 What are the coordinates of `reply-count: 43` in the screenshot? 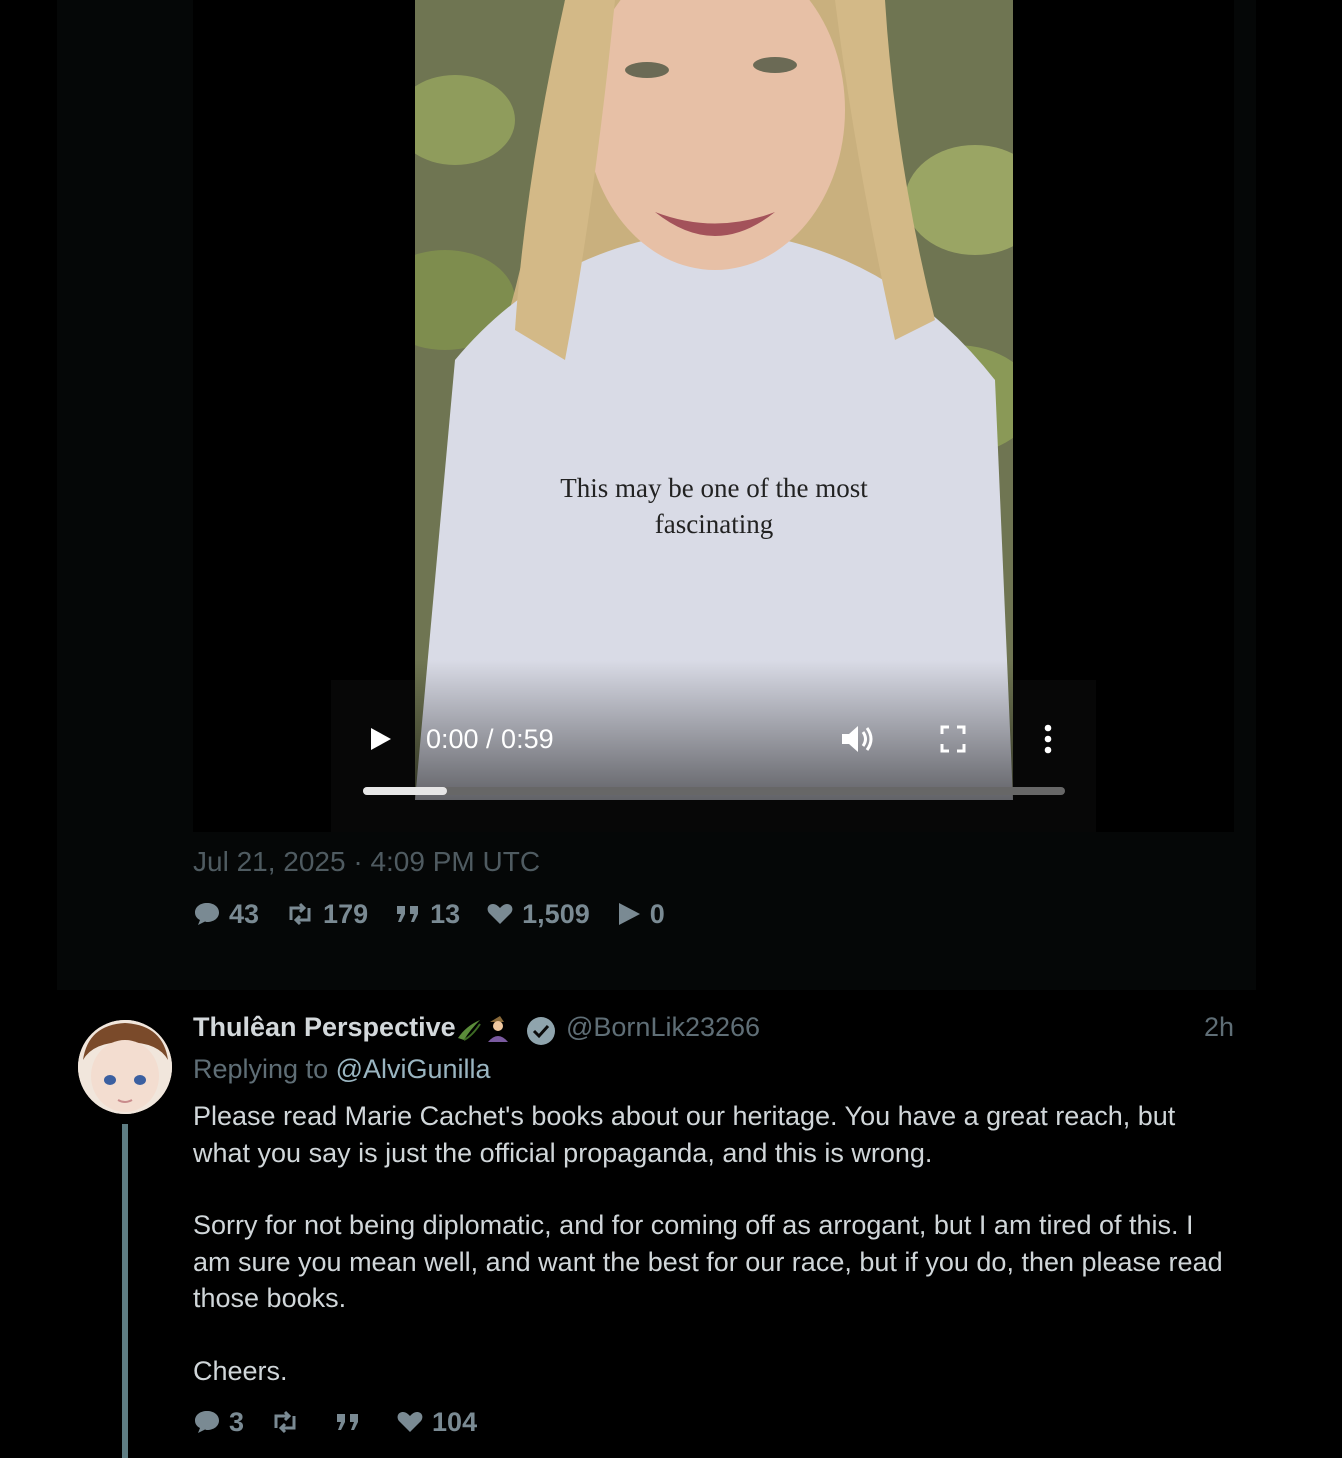 It's located at (226, 914).